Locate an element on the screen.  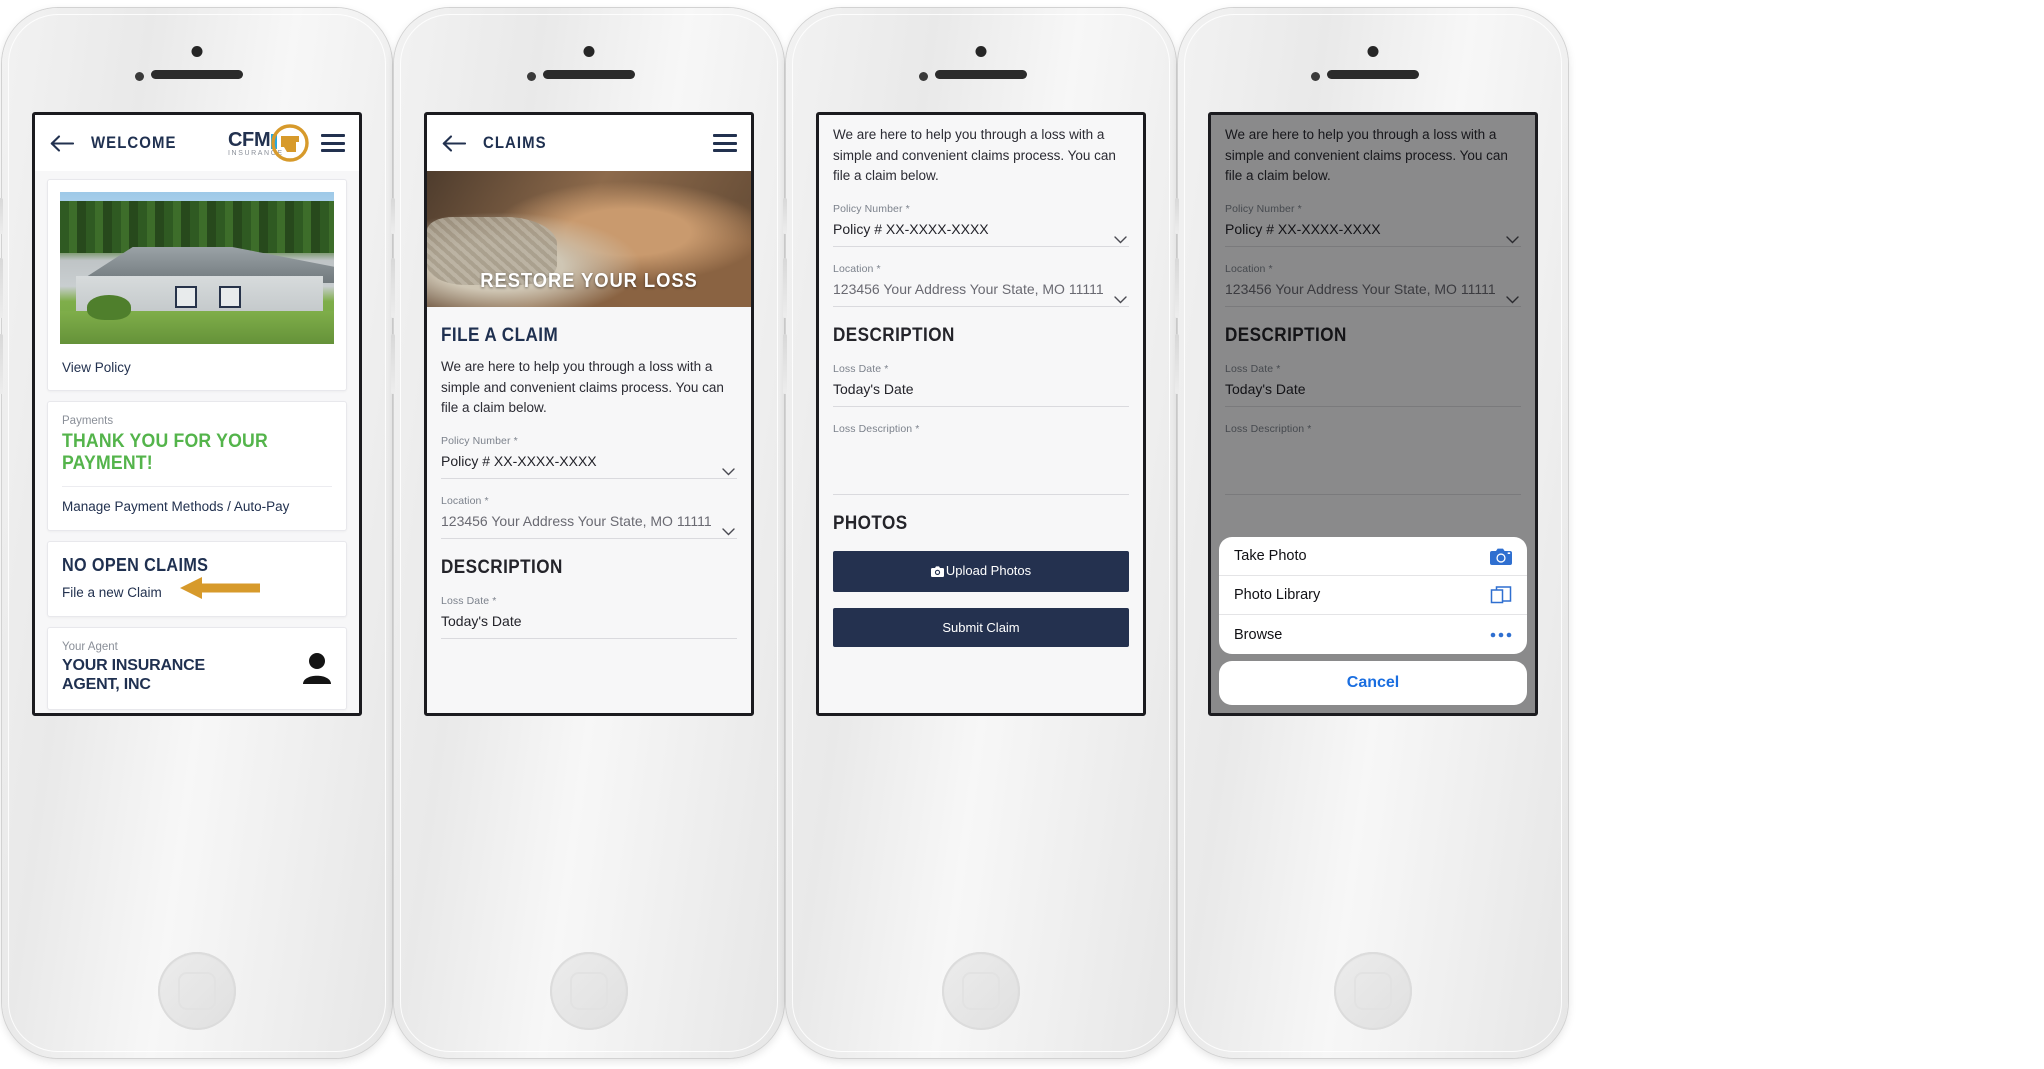
upload-photos-button: Upload Photos is located at coordinates (981, 571).